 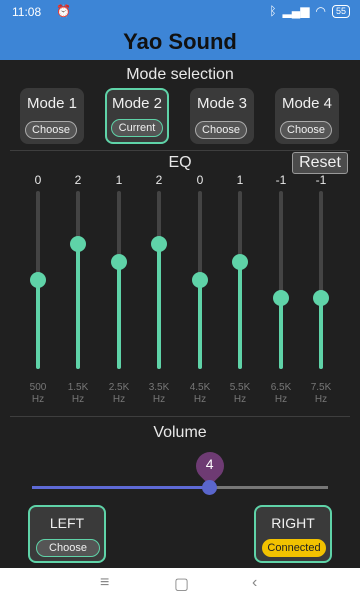 What do you see at coordinates (180, 74) in the screenshot?
I see `mode-selection-title: Mode selection` at bounding box center [180, 74].